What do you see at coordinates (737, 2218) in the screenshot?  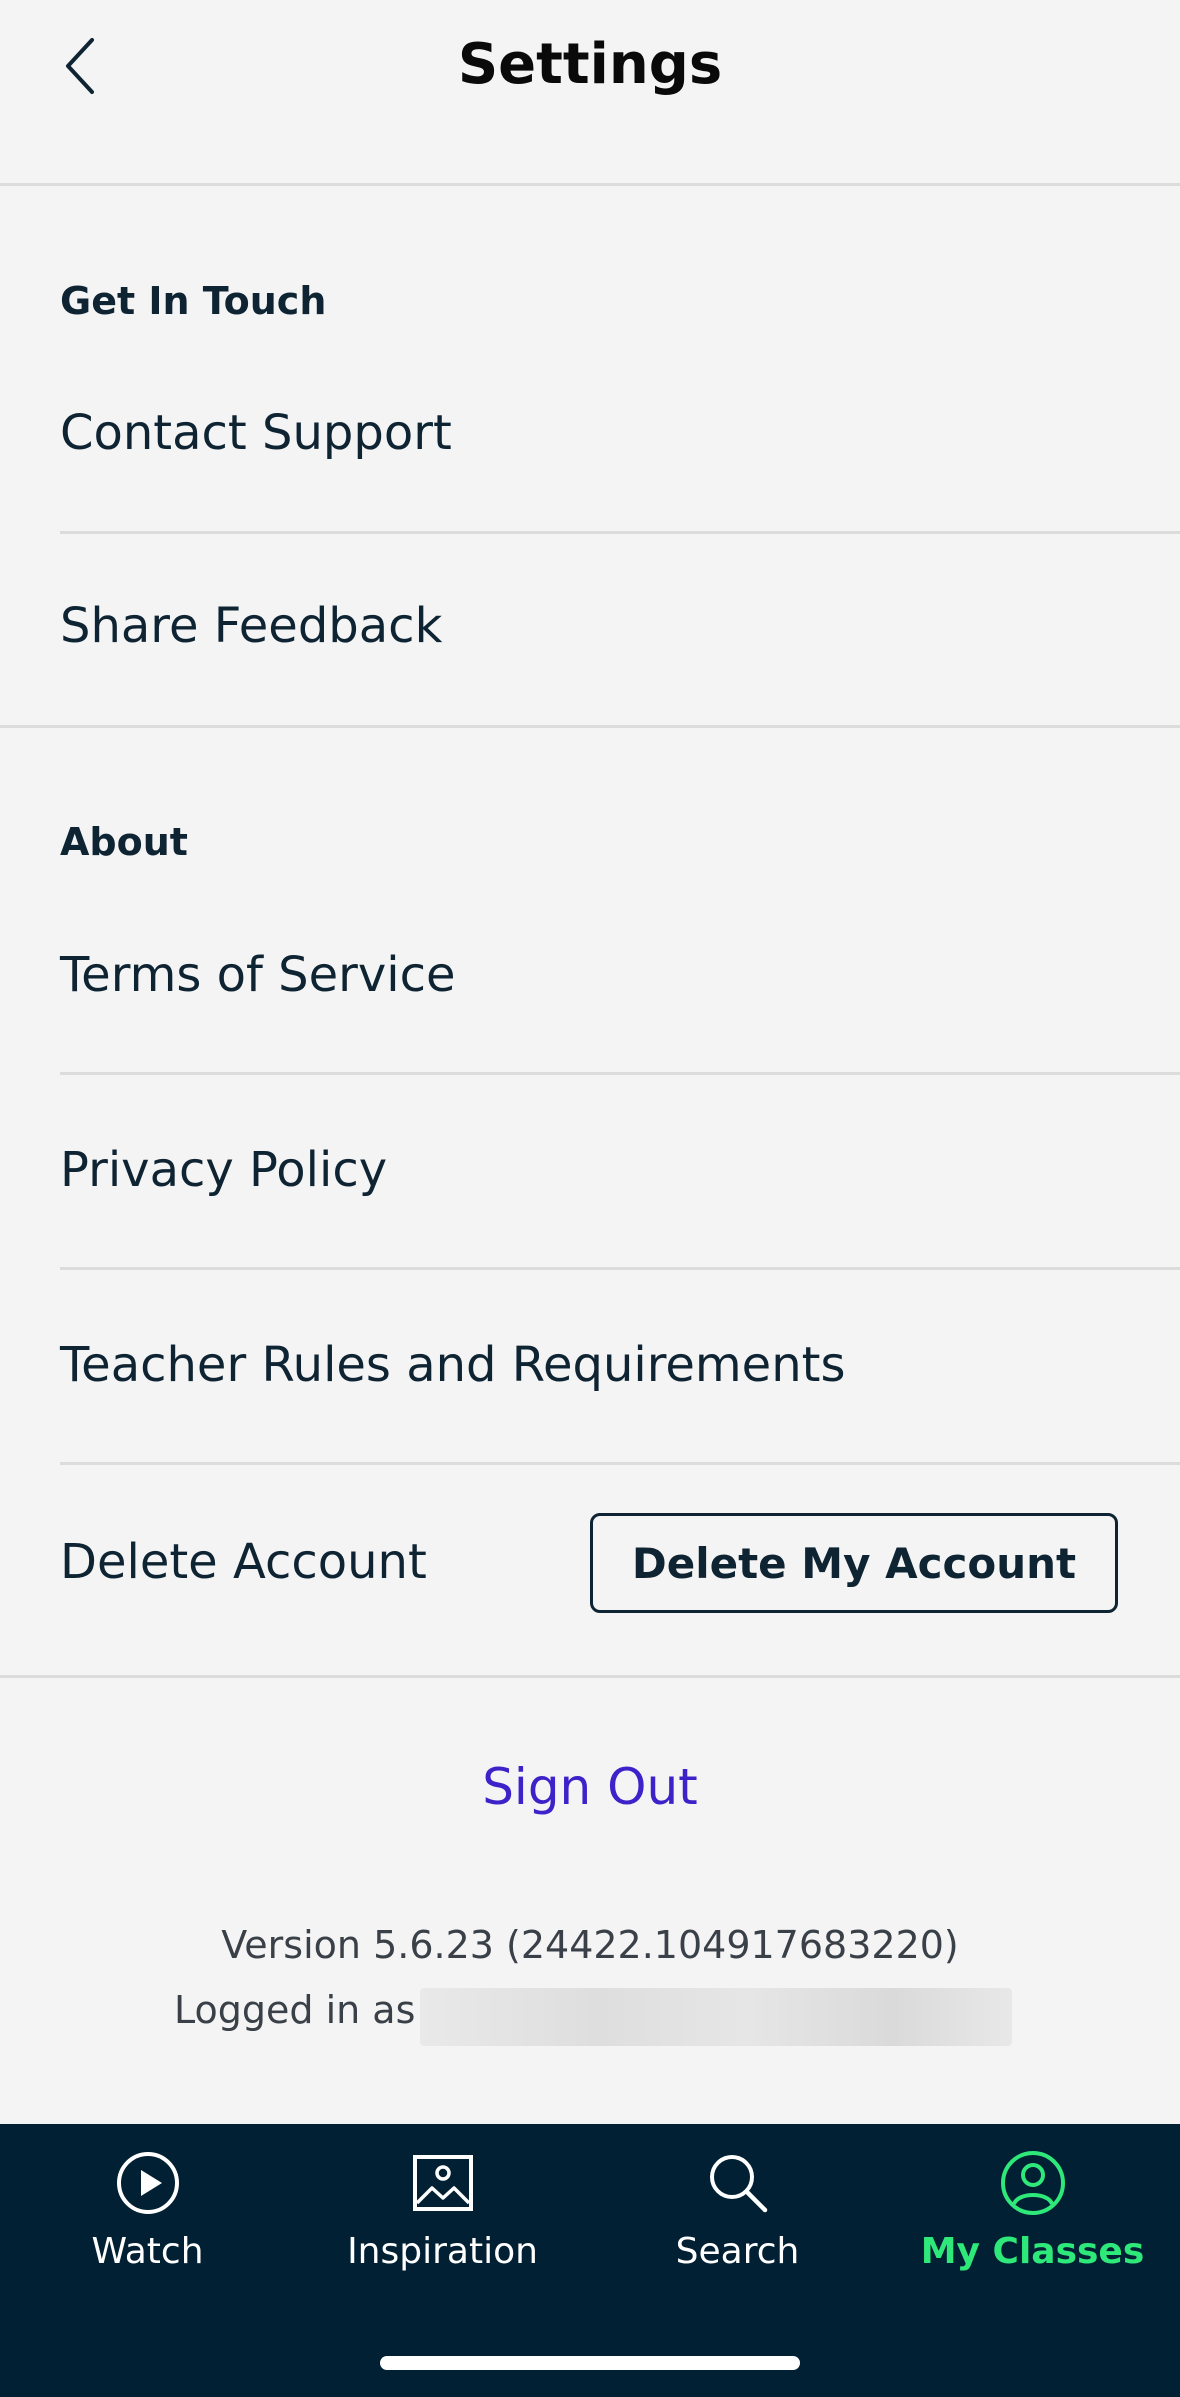 I see `tab-search: Search` at bounding box center [737, 2218].